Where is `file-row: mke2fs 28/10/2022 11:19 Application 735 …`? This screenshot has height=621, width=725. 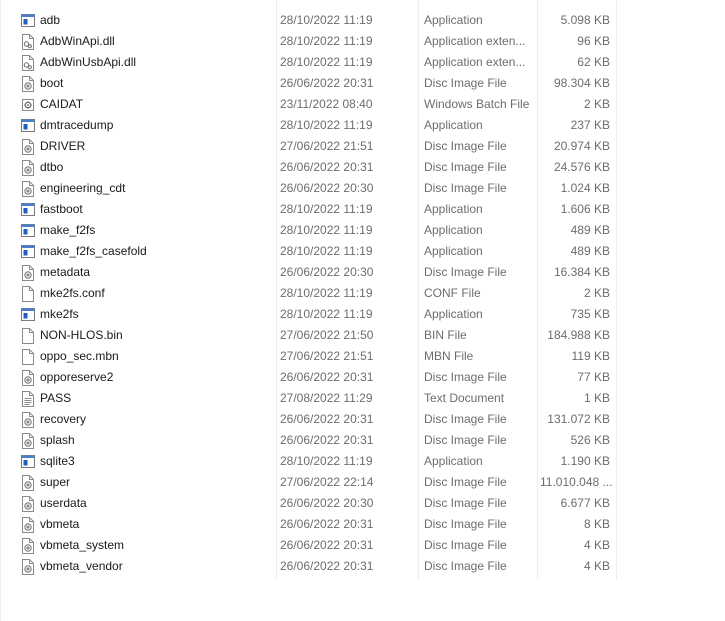
file-row: mke2fs 28/10/2022 11:19 Application 735 … is located at coordinates (362, 314).